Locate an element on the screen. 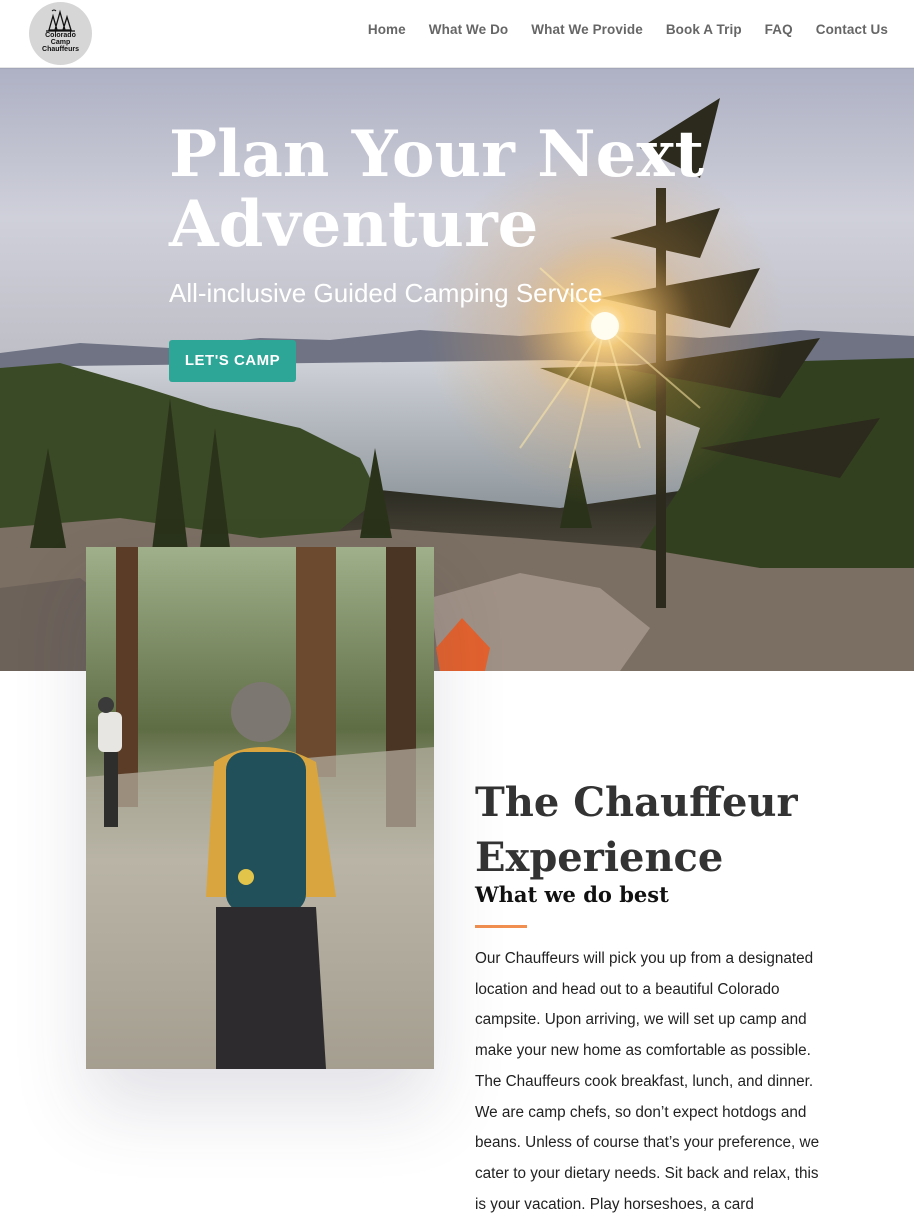 The height and width of the screenshot is (1228, 914). nav-contact-us: Contact Us is located at coordinates (852, 29).